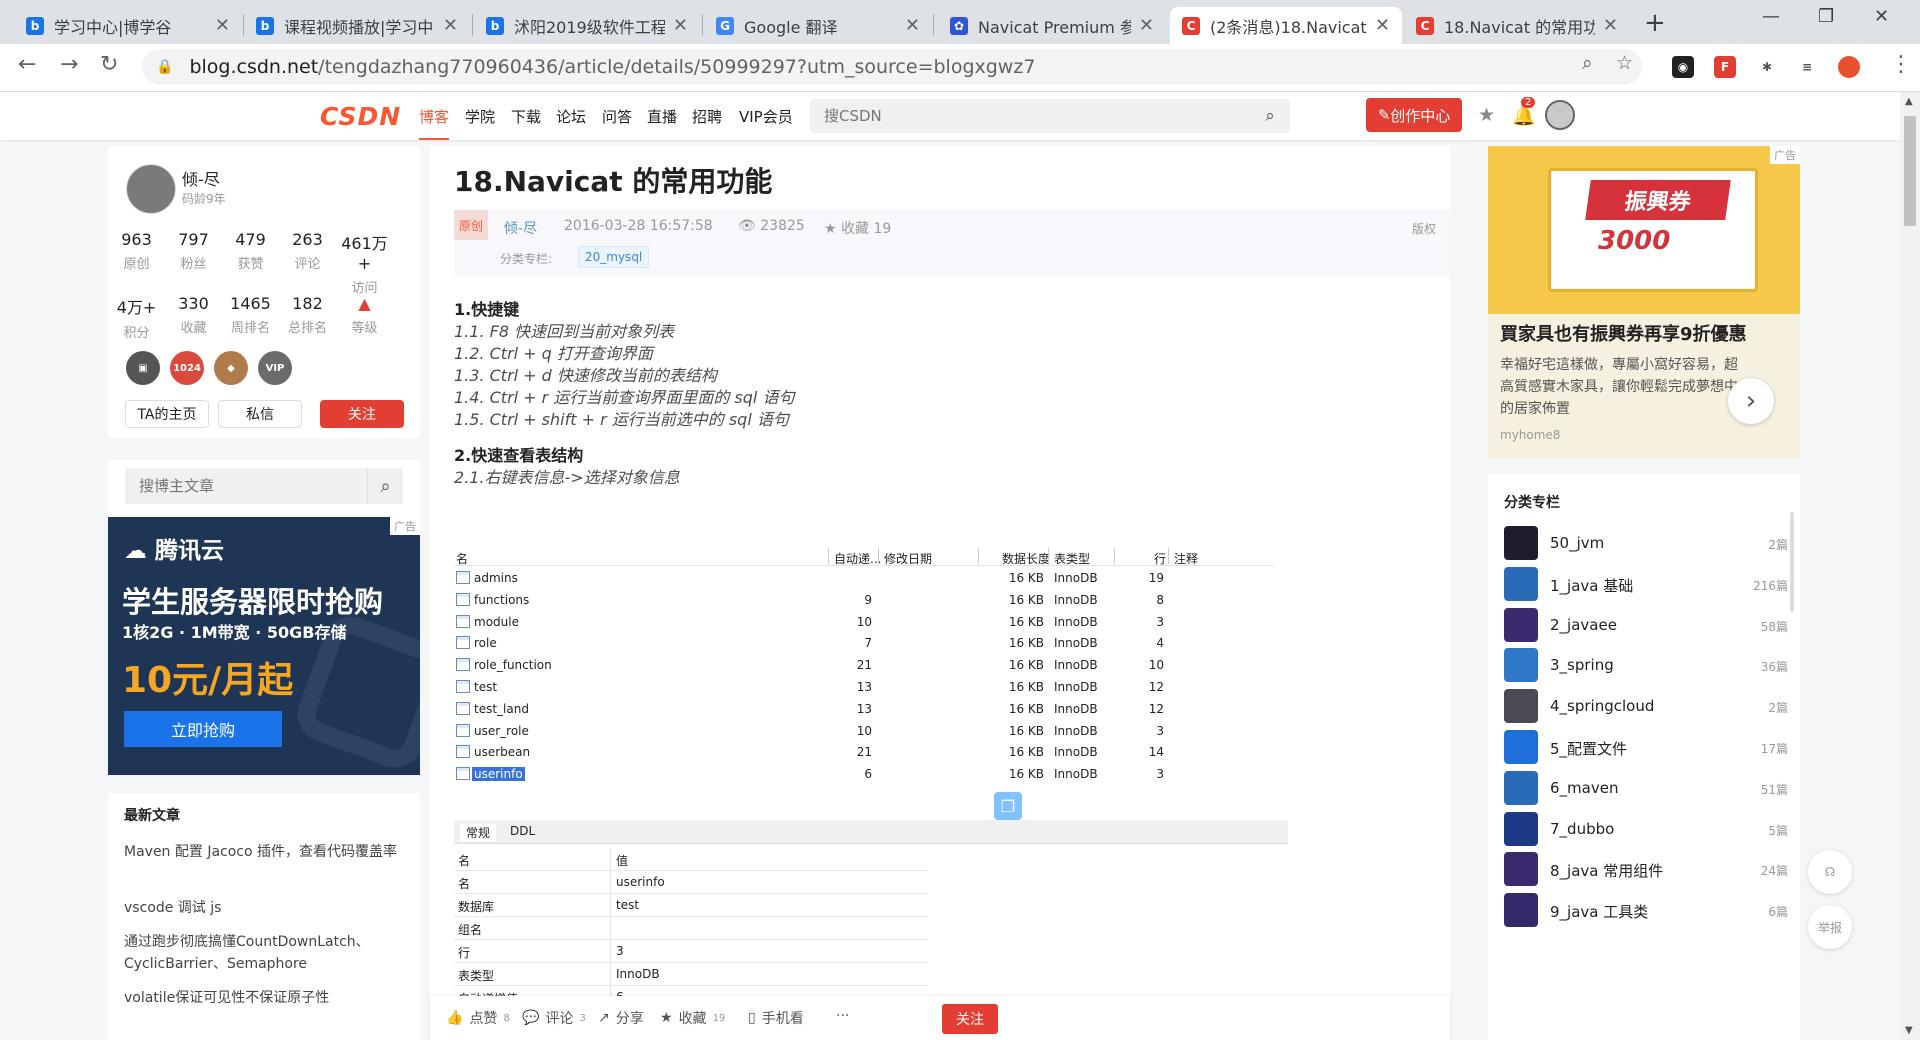 The image size is (1920, 1040). Describe the element at coordinates (478, 1018) in the screenshot. I see `like-button: 👍 点赞 8` at that location.